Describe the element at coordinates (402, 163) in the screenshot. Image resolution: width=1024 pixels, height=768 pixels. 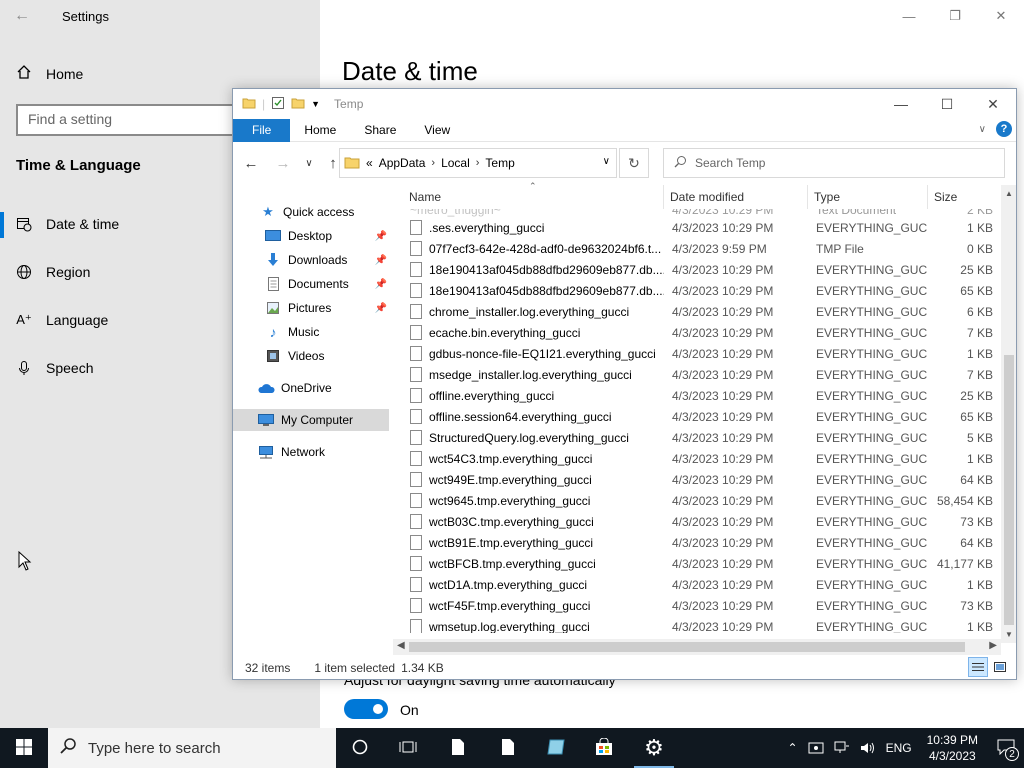
I see `breadcrumb-appdata: AppData` at that location.